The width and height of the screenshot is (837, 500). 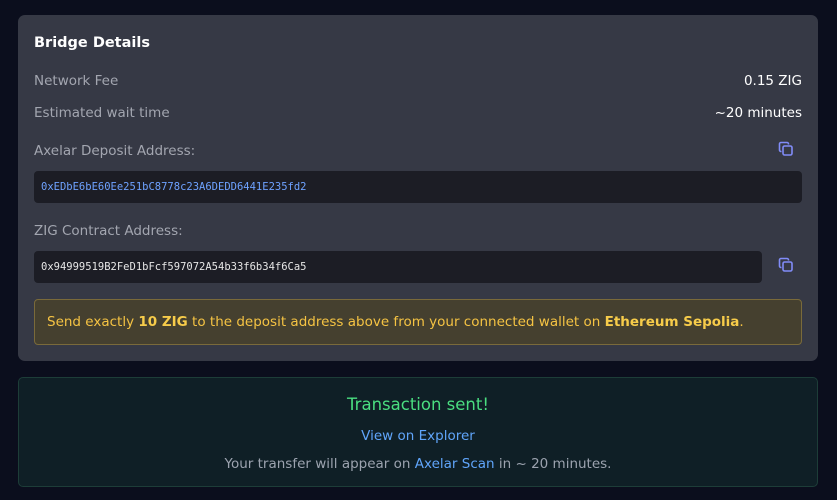 I want to click on note-prefix: Your transfer will appear on, so click(x=319, y=464).